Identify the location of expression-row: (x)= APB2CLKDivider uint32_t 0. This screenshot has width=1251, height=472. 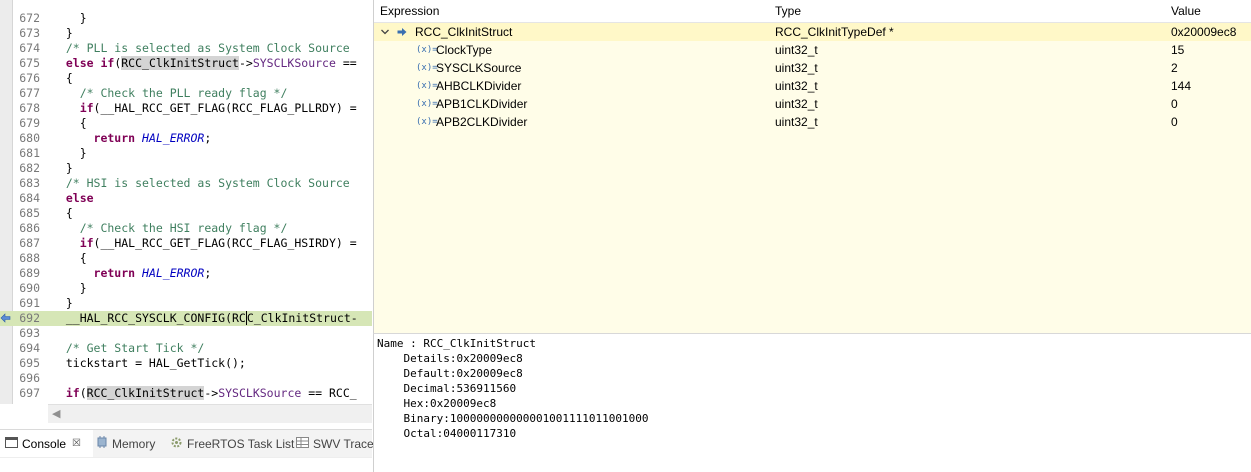
(812, 122).